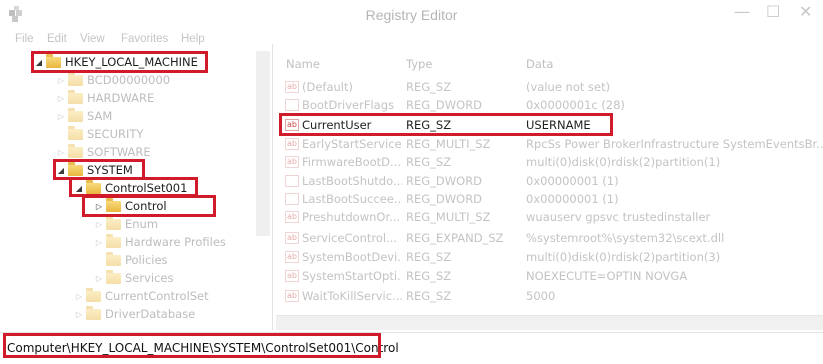 The height and width of the screenshot is (364, 823). I want to click on value-data: %systemroot%\system32\scext.dll, so click(625, 238).